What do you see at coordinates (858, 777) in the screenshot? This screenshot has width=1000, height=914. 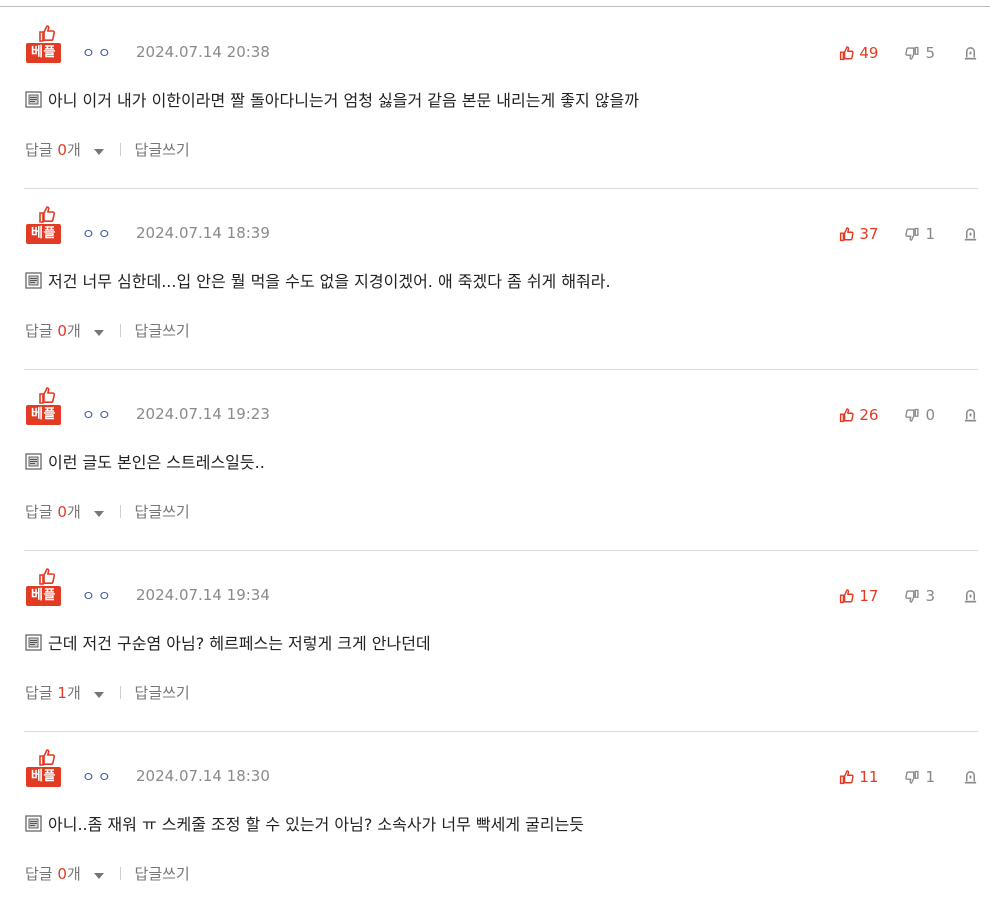 I see `like-button: 11` at bounding box center [858, 777].